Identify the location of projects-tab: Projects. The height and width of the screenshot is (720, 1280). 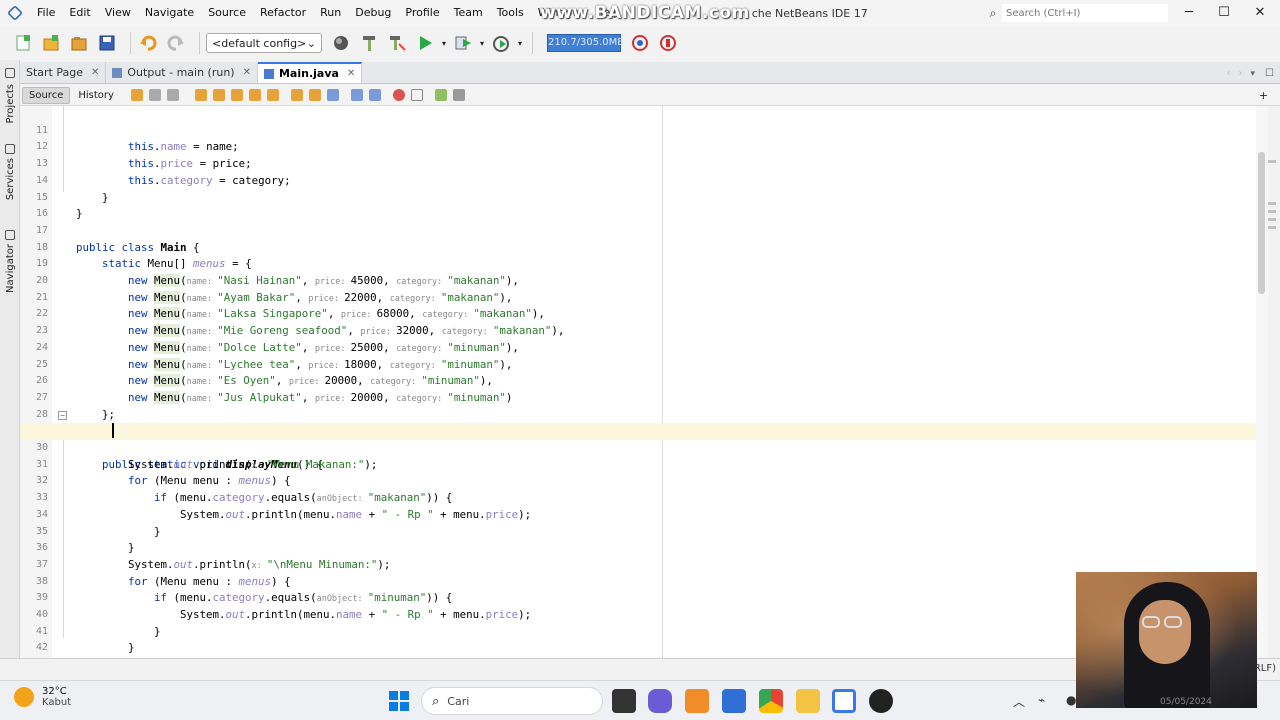
(10, 93).